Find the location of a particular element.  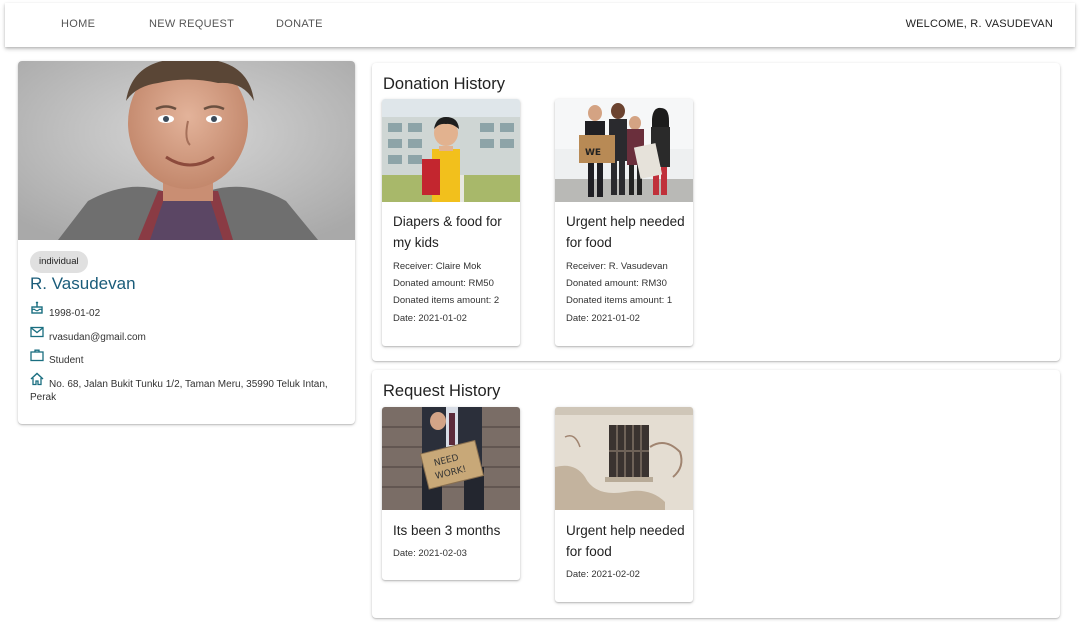

donation-card-image: WE is located at coordinates (624, 150).